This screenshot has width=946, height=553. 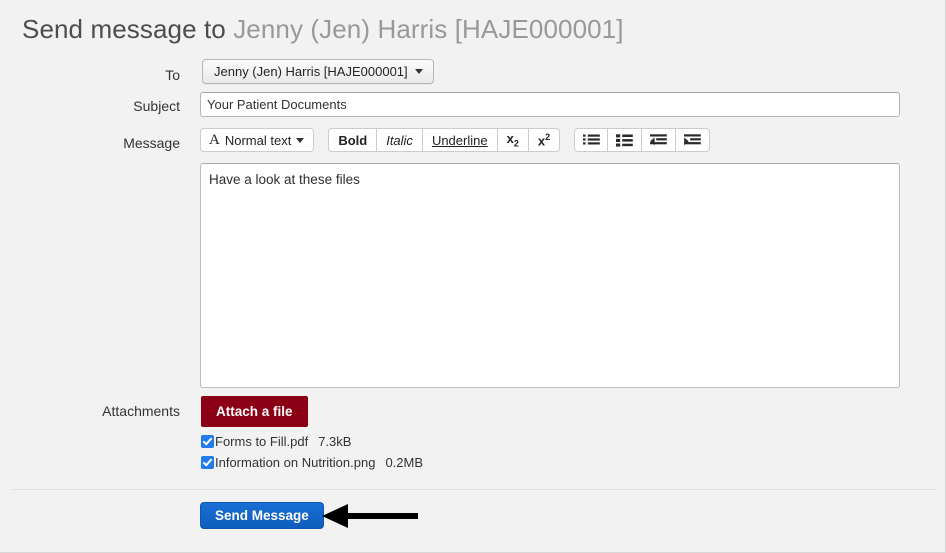 I want to click on format-button-group: Bold Italic Underline x2 x2, so click(x=444, y=140).